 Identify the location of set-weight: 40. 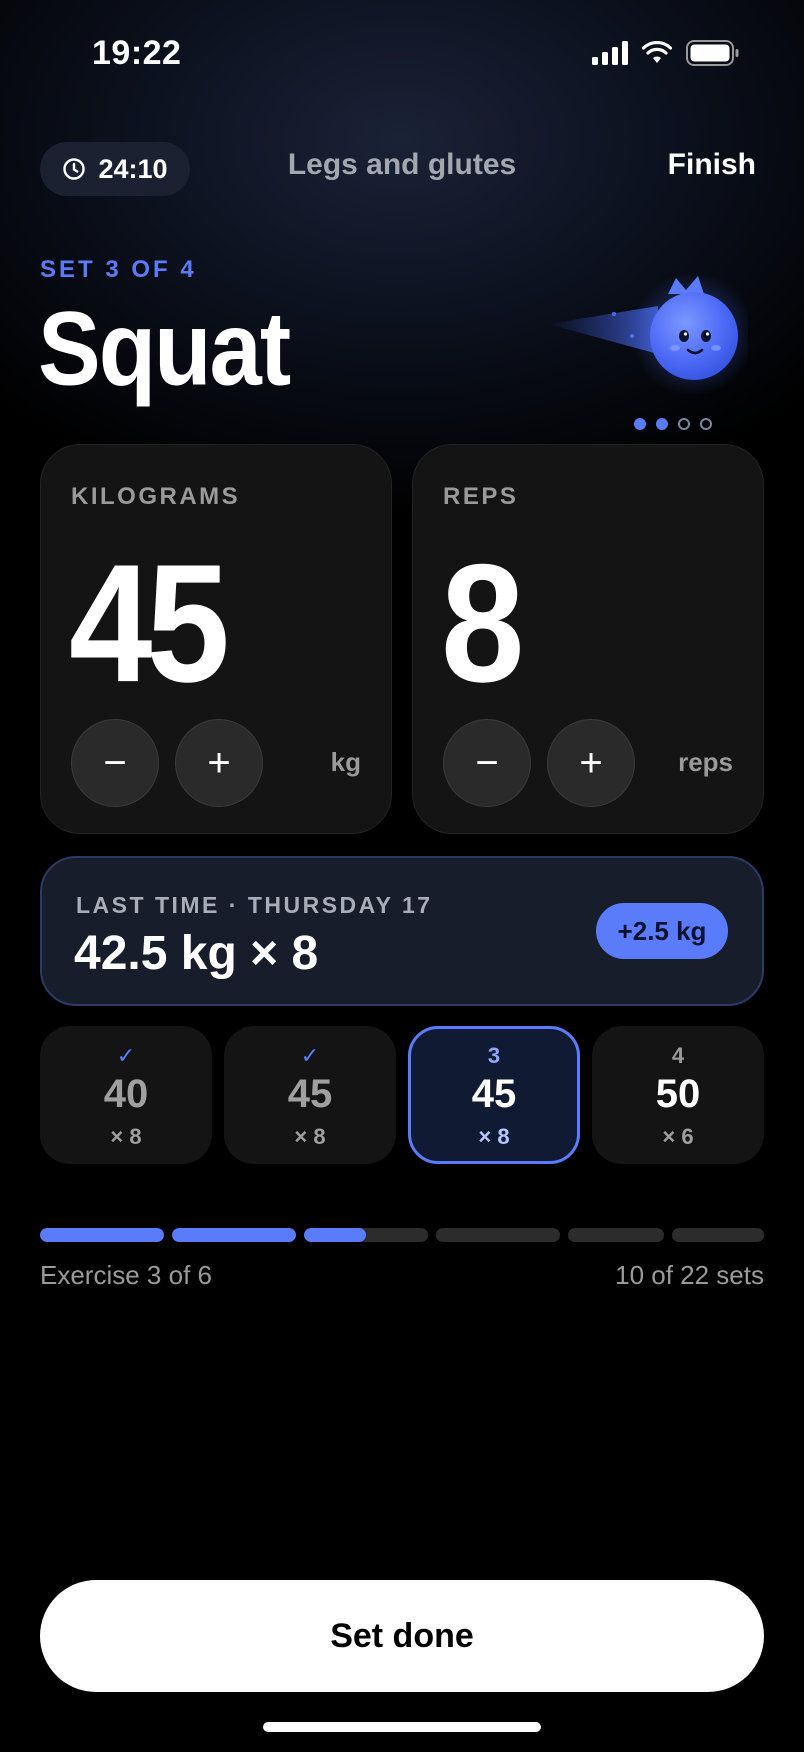
(126, 1094).